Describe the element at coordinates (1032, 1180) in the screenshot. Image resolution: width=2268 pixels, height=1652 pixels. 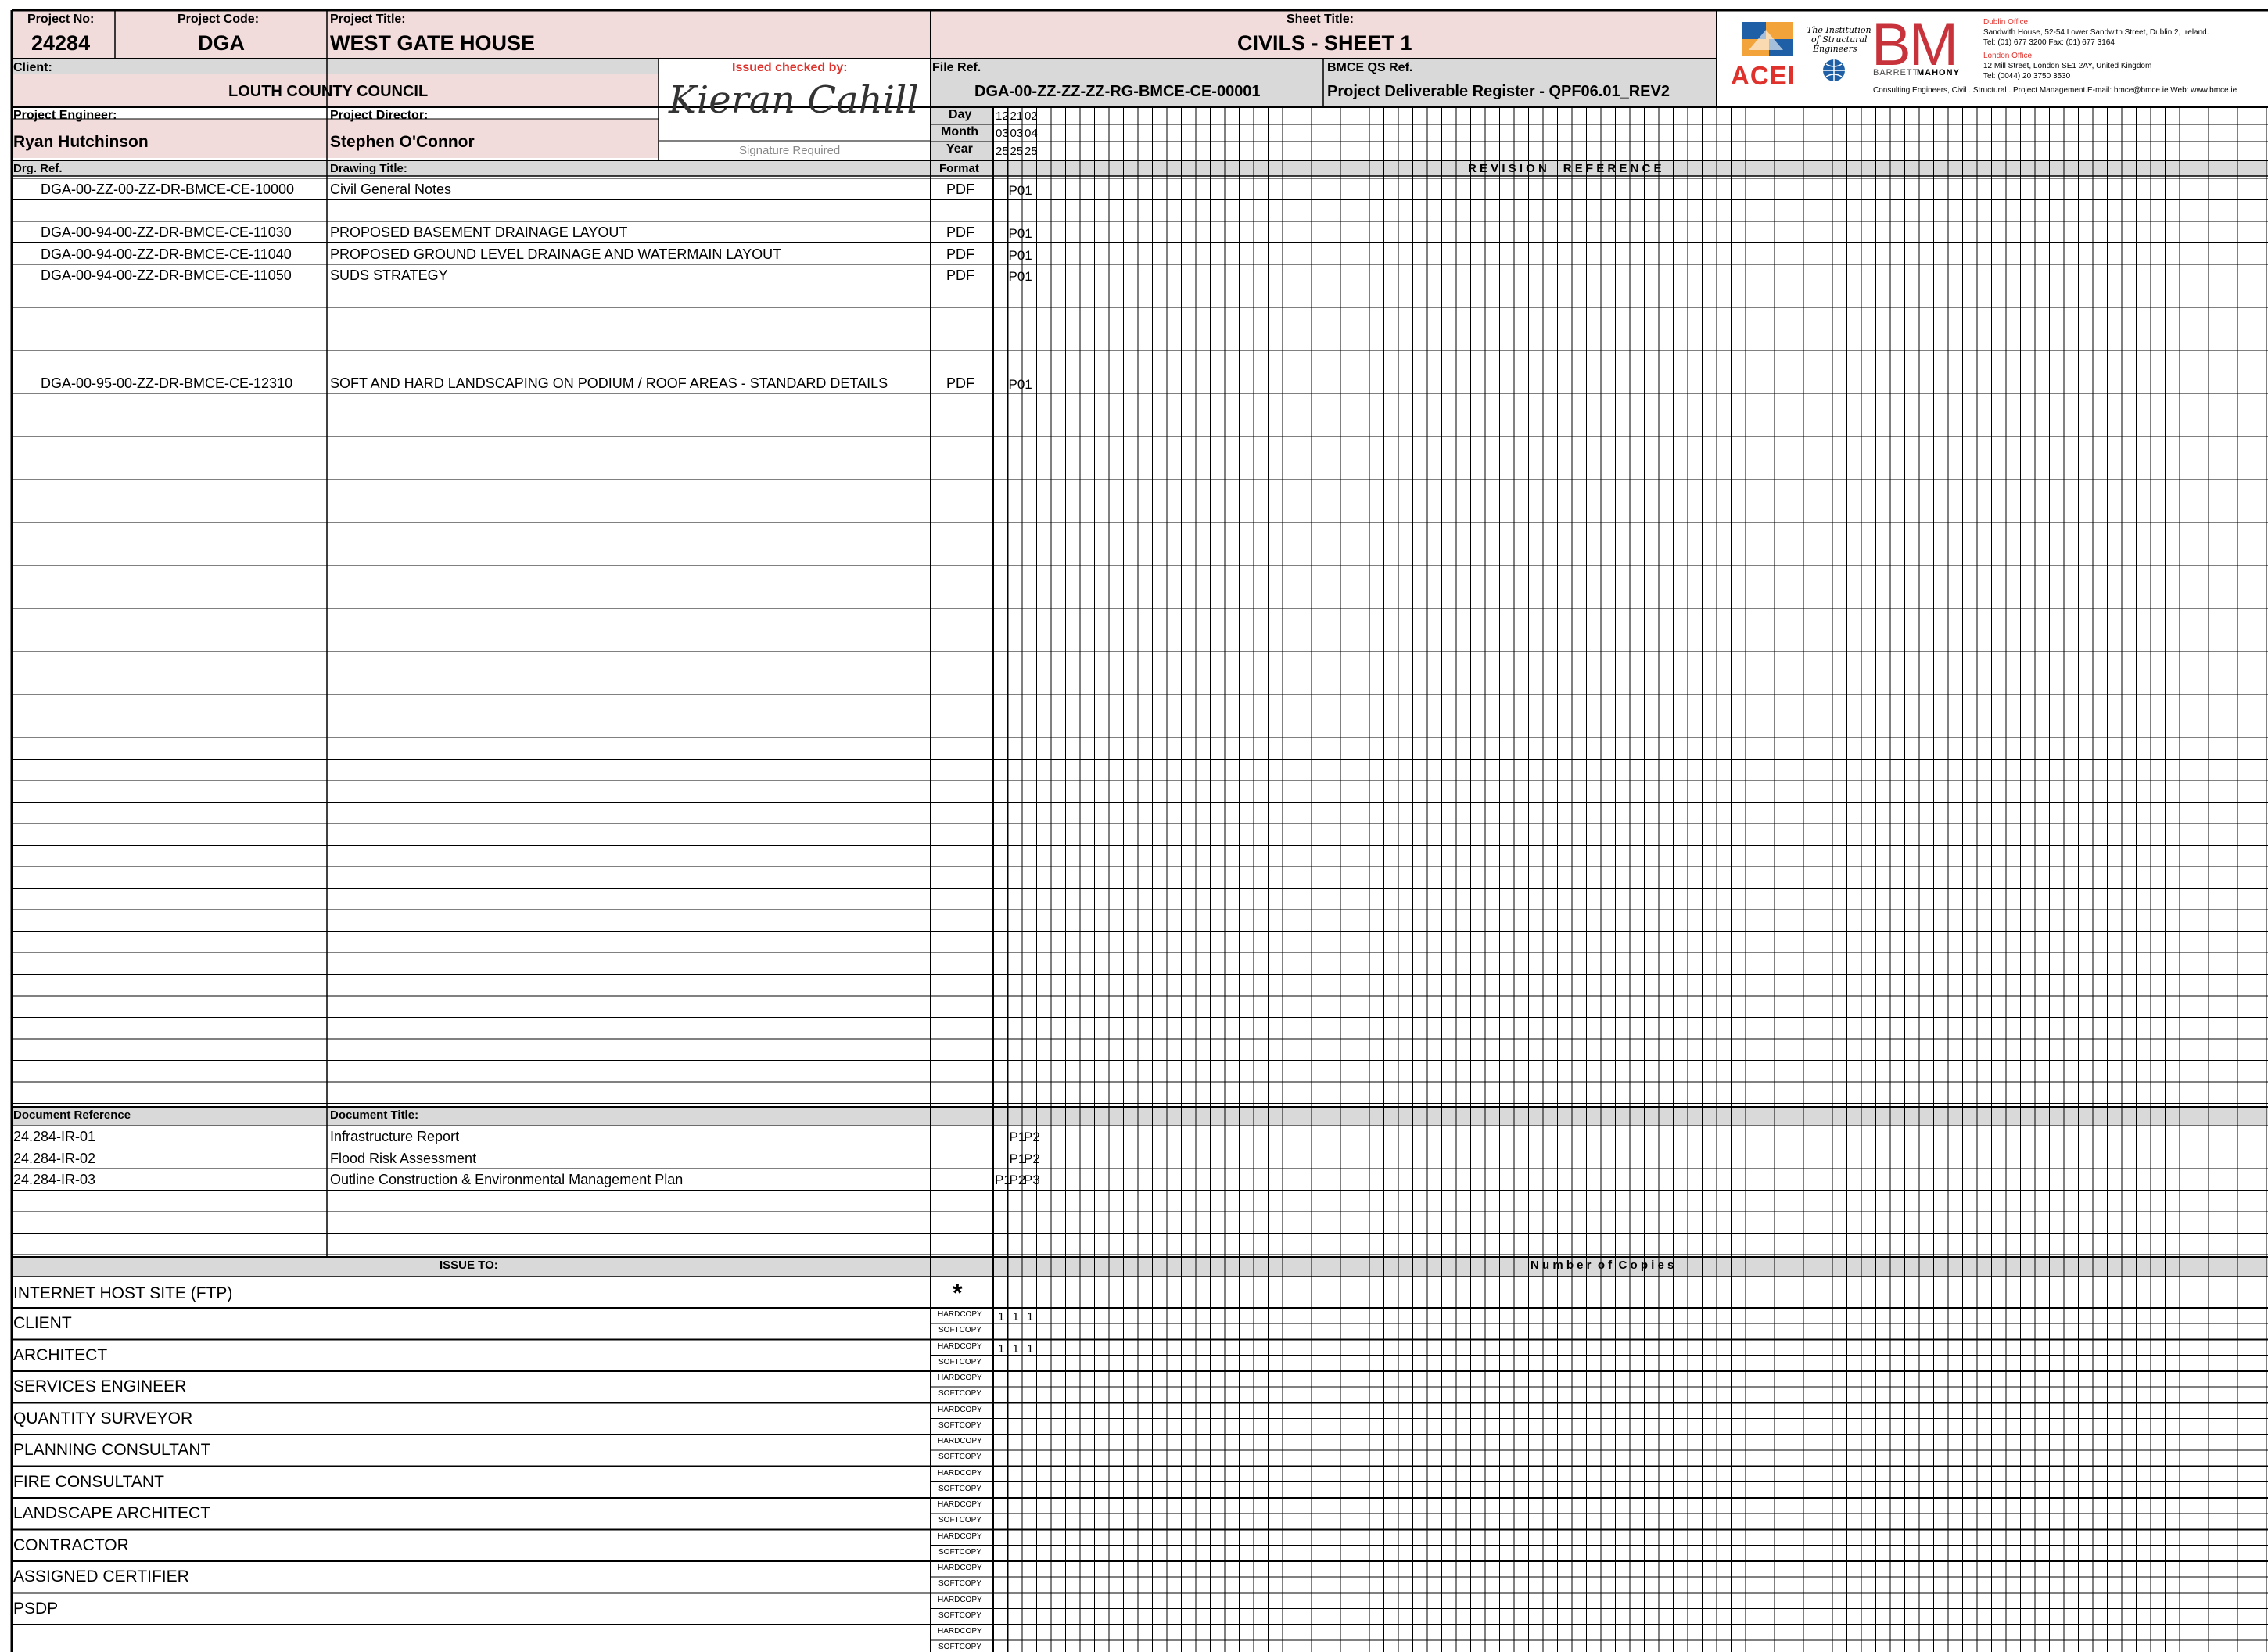
I see `revision-cell: P3` at that location.